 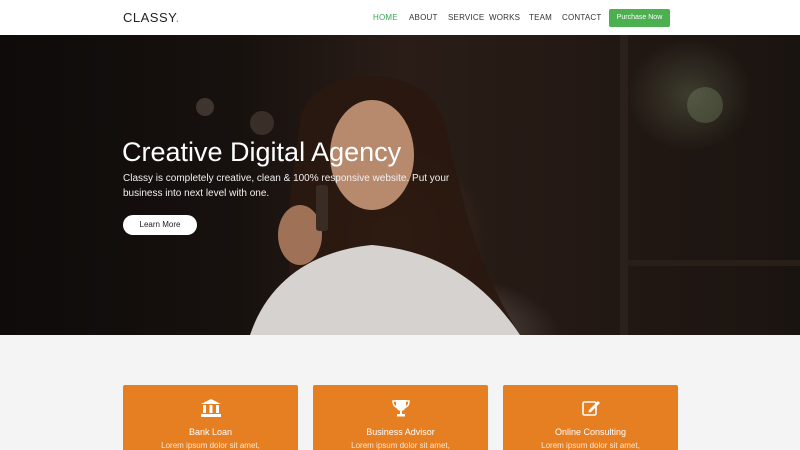 I want to click on hero-title: Creative Digital Agency, so click(x=262, y=152).